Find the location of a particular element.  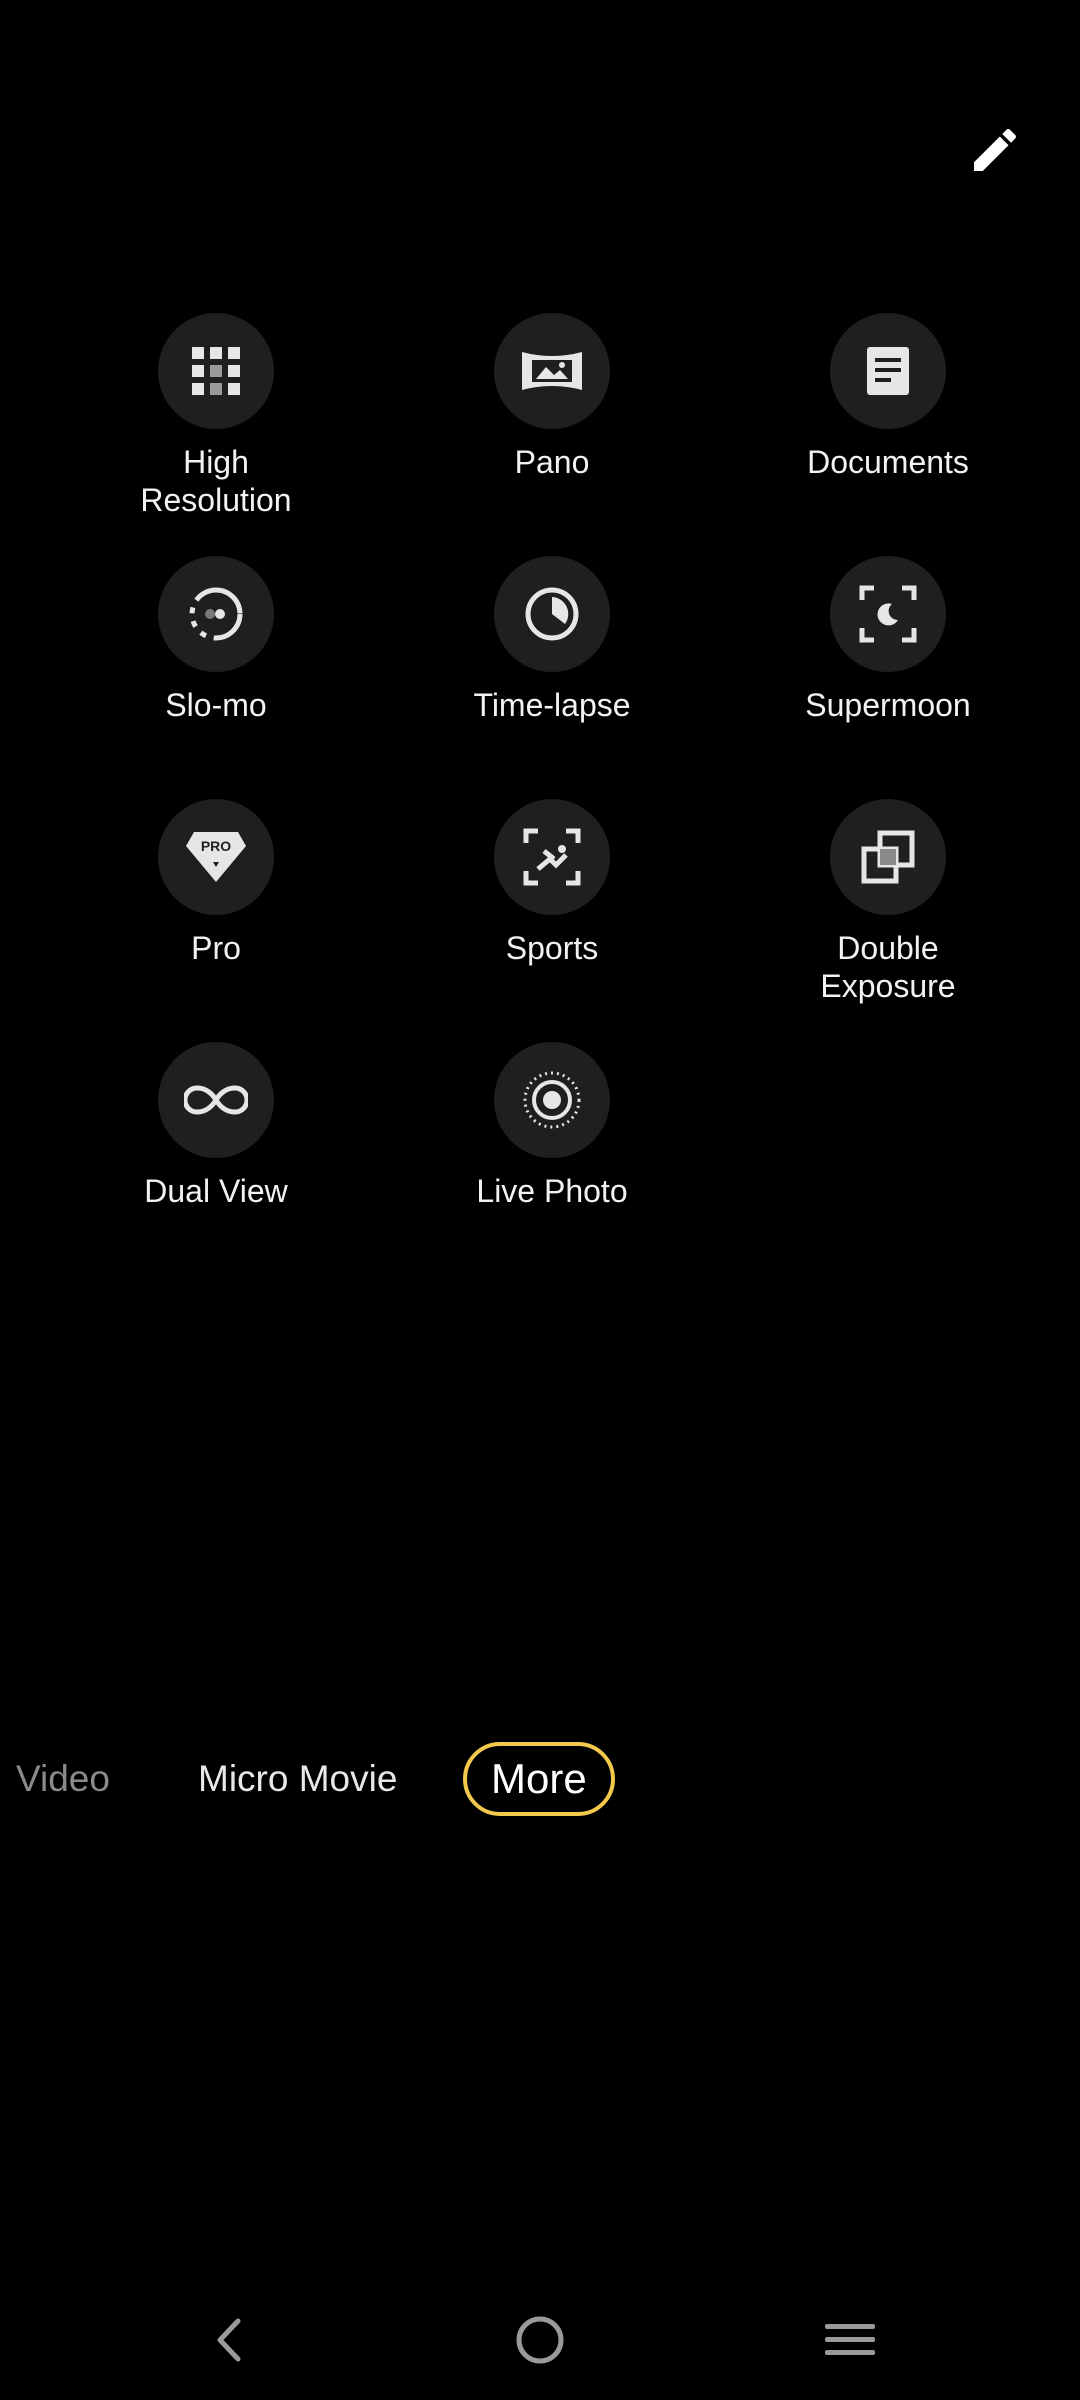

tab-more: More is located at coordinates (539, 1779).